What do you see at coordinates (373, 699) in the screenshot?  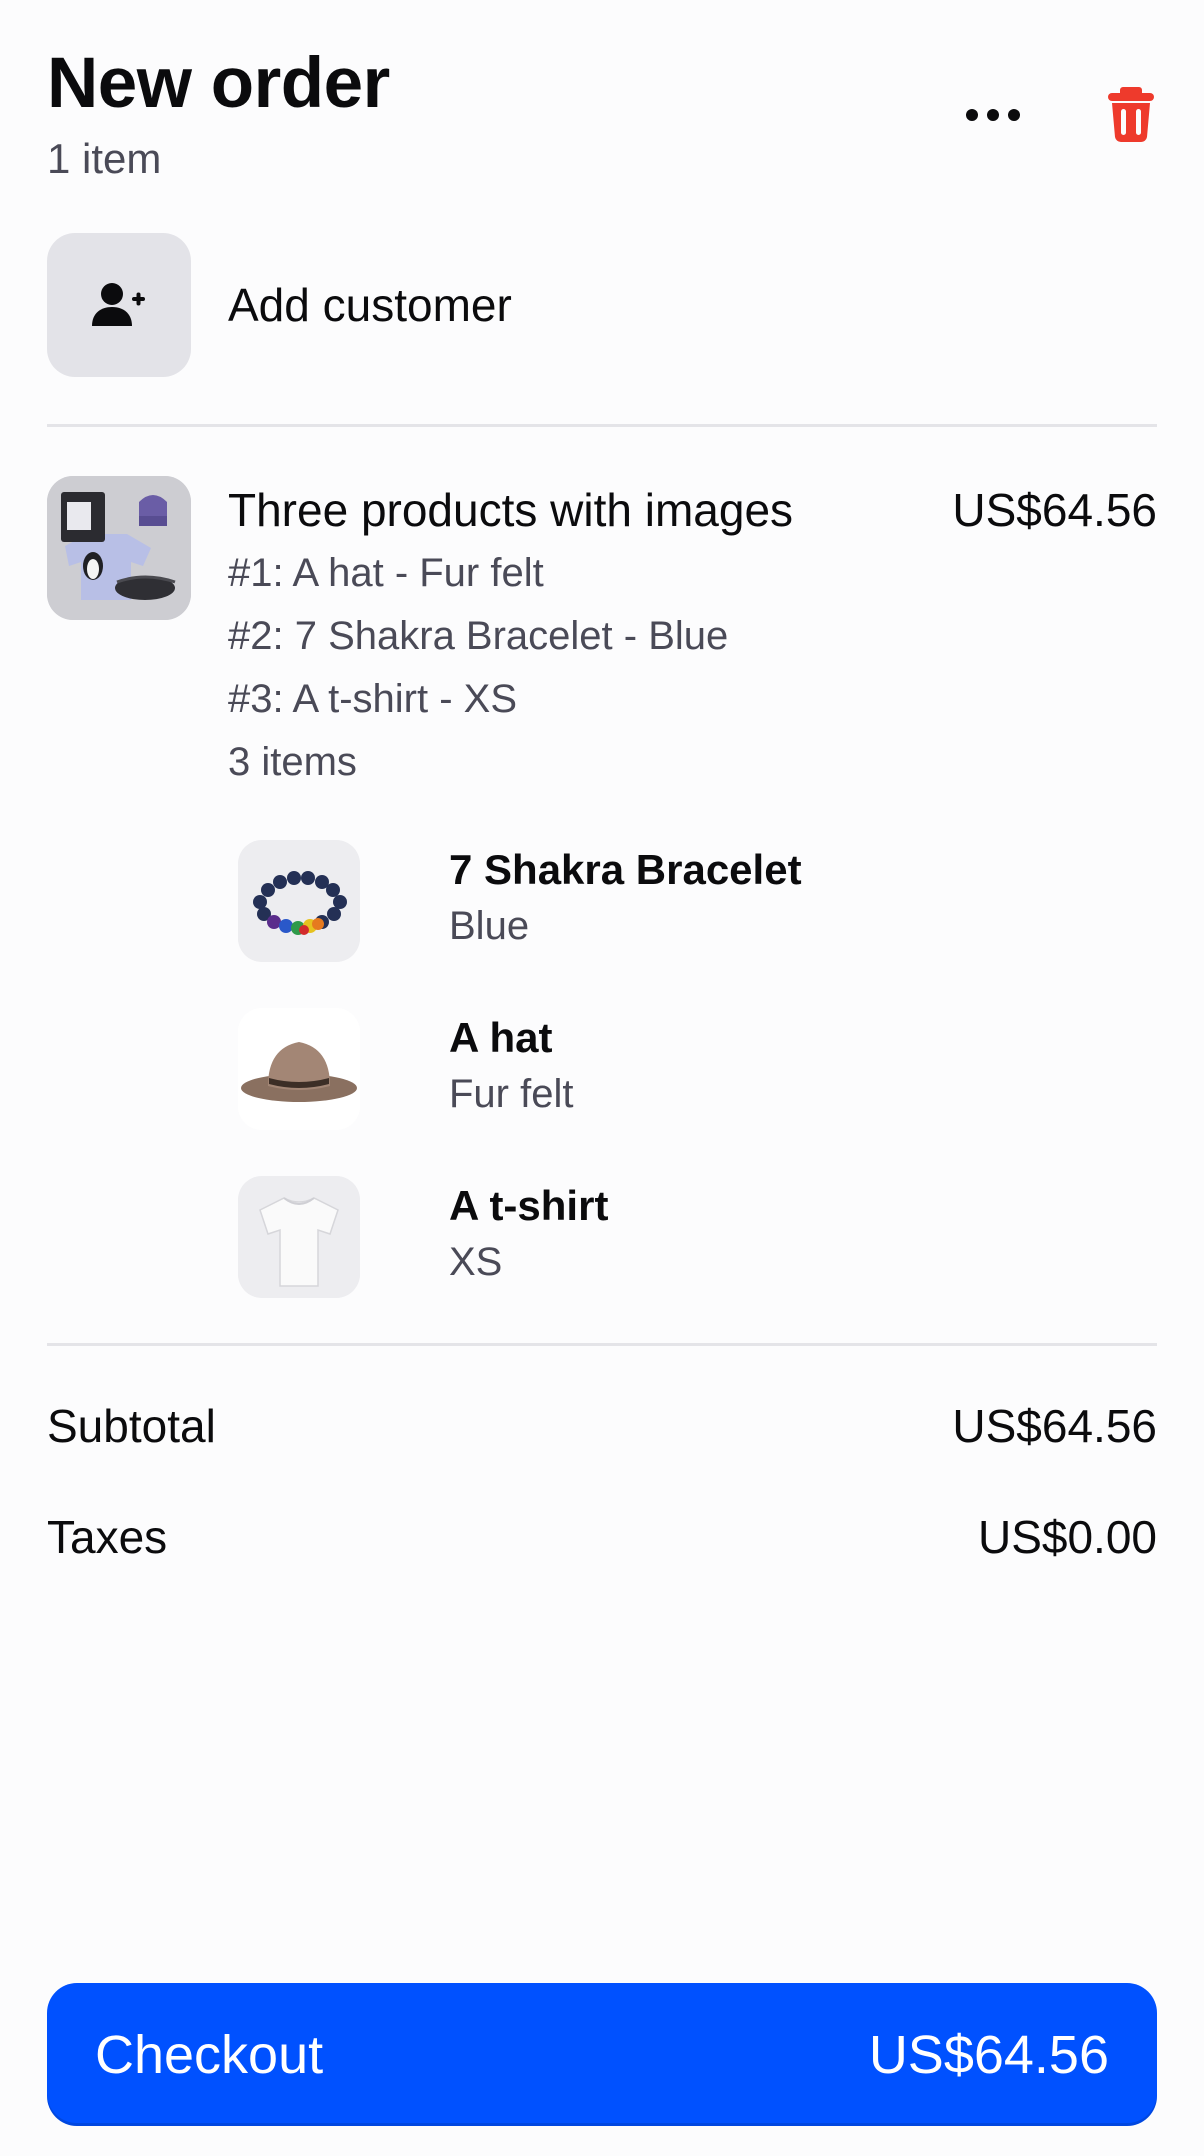 I see `bundle-detail: #3: A t-shirt - XS` at bounding box center [373, 699].